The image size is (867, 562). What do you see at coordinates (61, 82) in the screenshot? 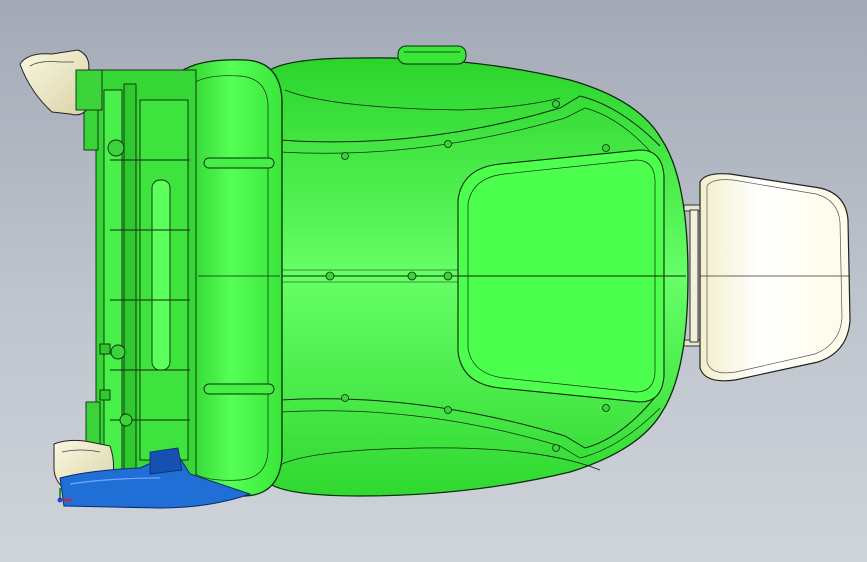
I see `recliner-handle-top` at bounding box center [61, 82].